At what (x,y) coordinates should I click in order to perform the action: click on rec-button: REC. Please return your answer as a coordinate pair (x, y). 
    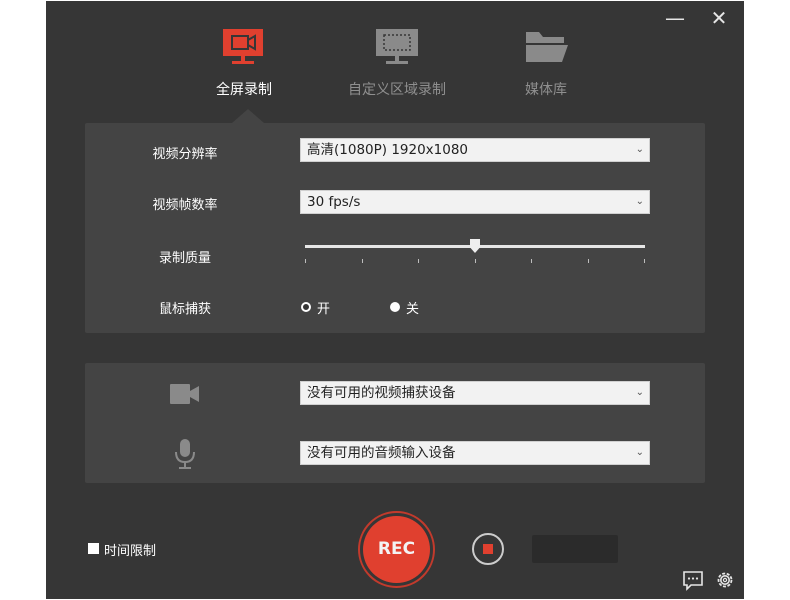
    Looking at the image, I should click on (396, 549).